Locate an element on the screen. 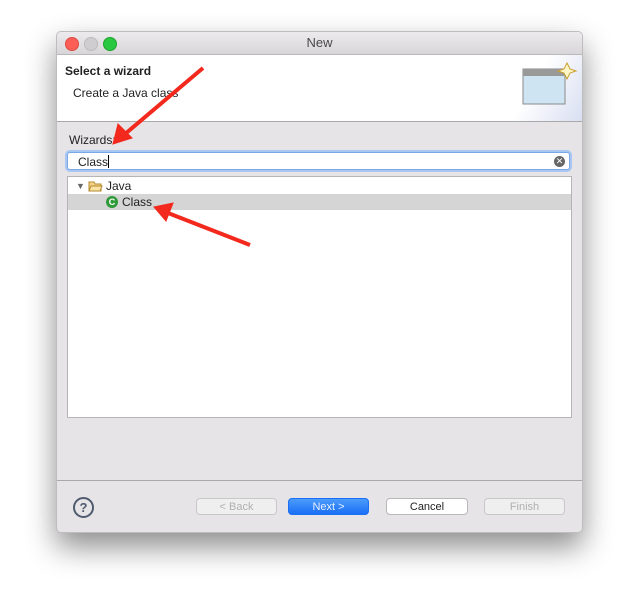 This screenshot has width=637, height=612. wizards-label: Wizards: is located at coordinates (92, 140).